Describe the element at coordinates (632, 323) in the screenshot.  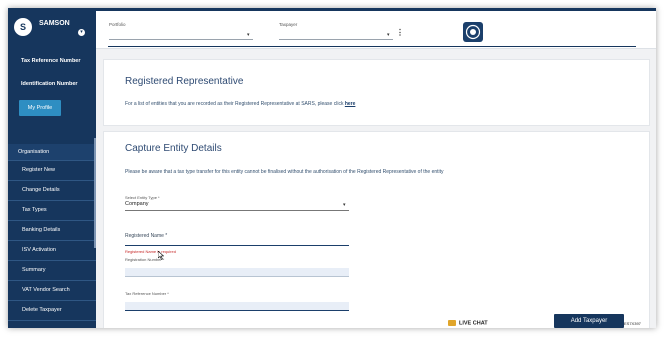
I see `reference-code: ES7X397` at that location.